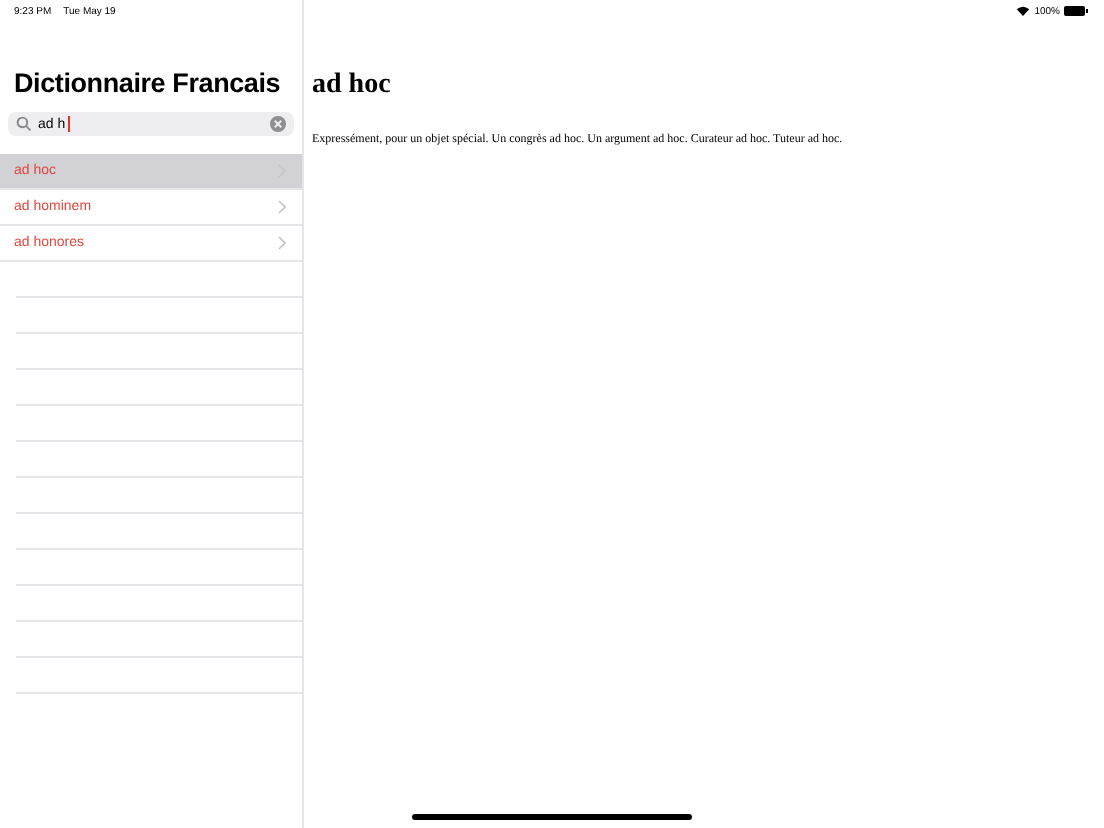 The height and width of the screenshot is (828, 1104). Describe the element at coordinates (148, 83) in the screenshot. I see `sidebar-title: Dictionnaire Francais` at that location.